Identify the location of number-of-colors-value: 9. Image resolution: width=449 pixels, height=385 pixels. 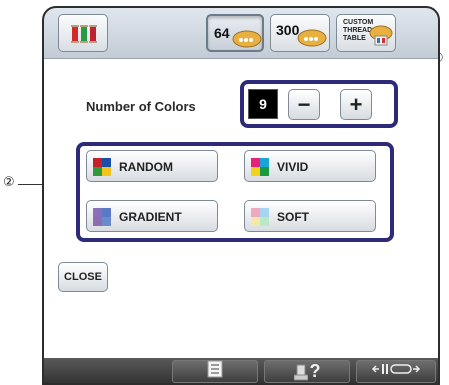
(263, 104).